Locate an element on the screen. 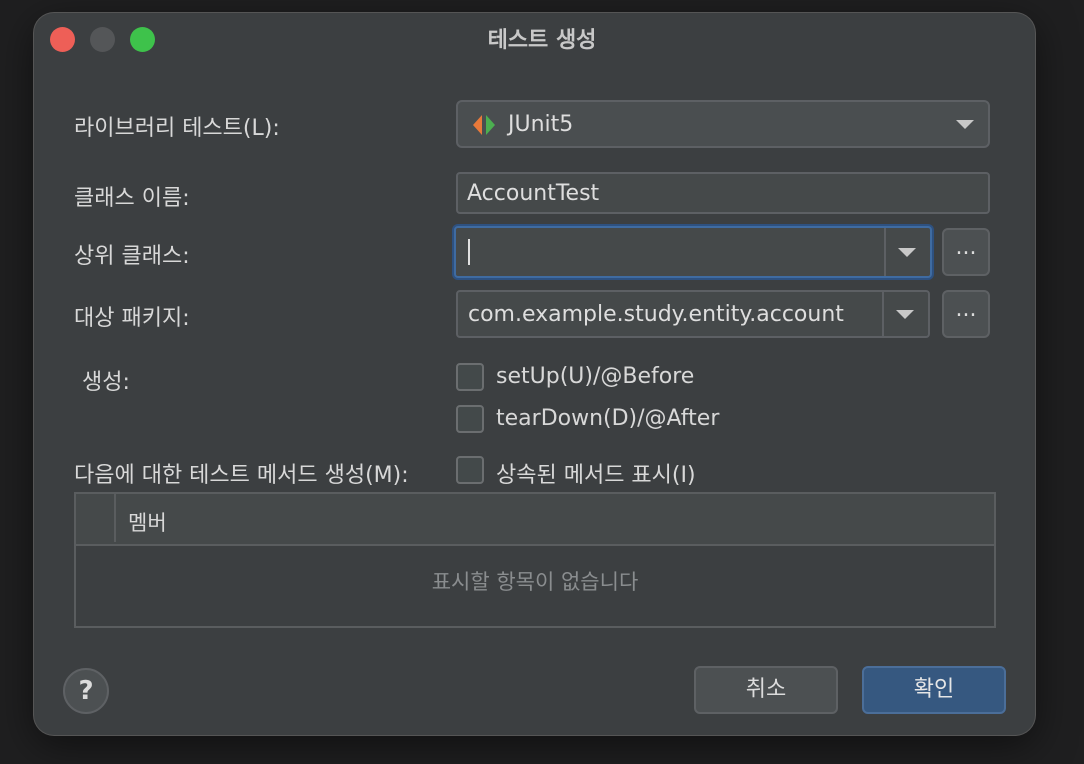 This screenshot has width=1084, height=764. library-value: JUnit5 is located at coordinates (541, 124).